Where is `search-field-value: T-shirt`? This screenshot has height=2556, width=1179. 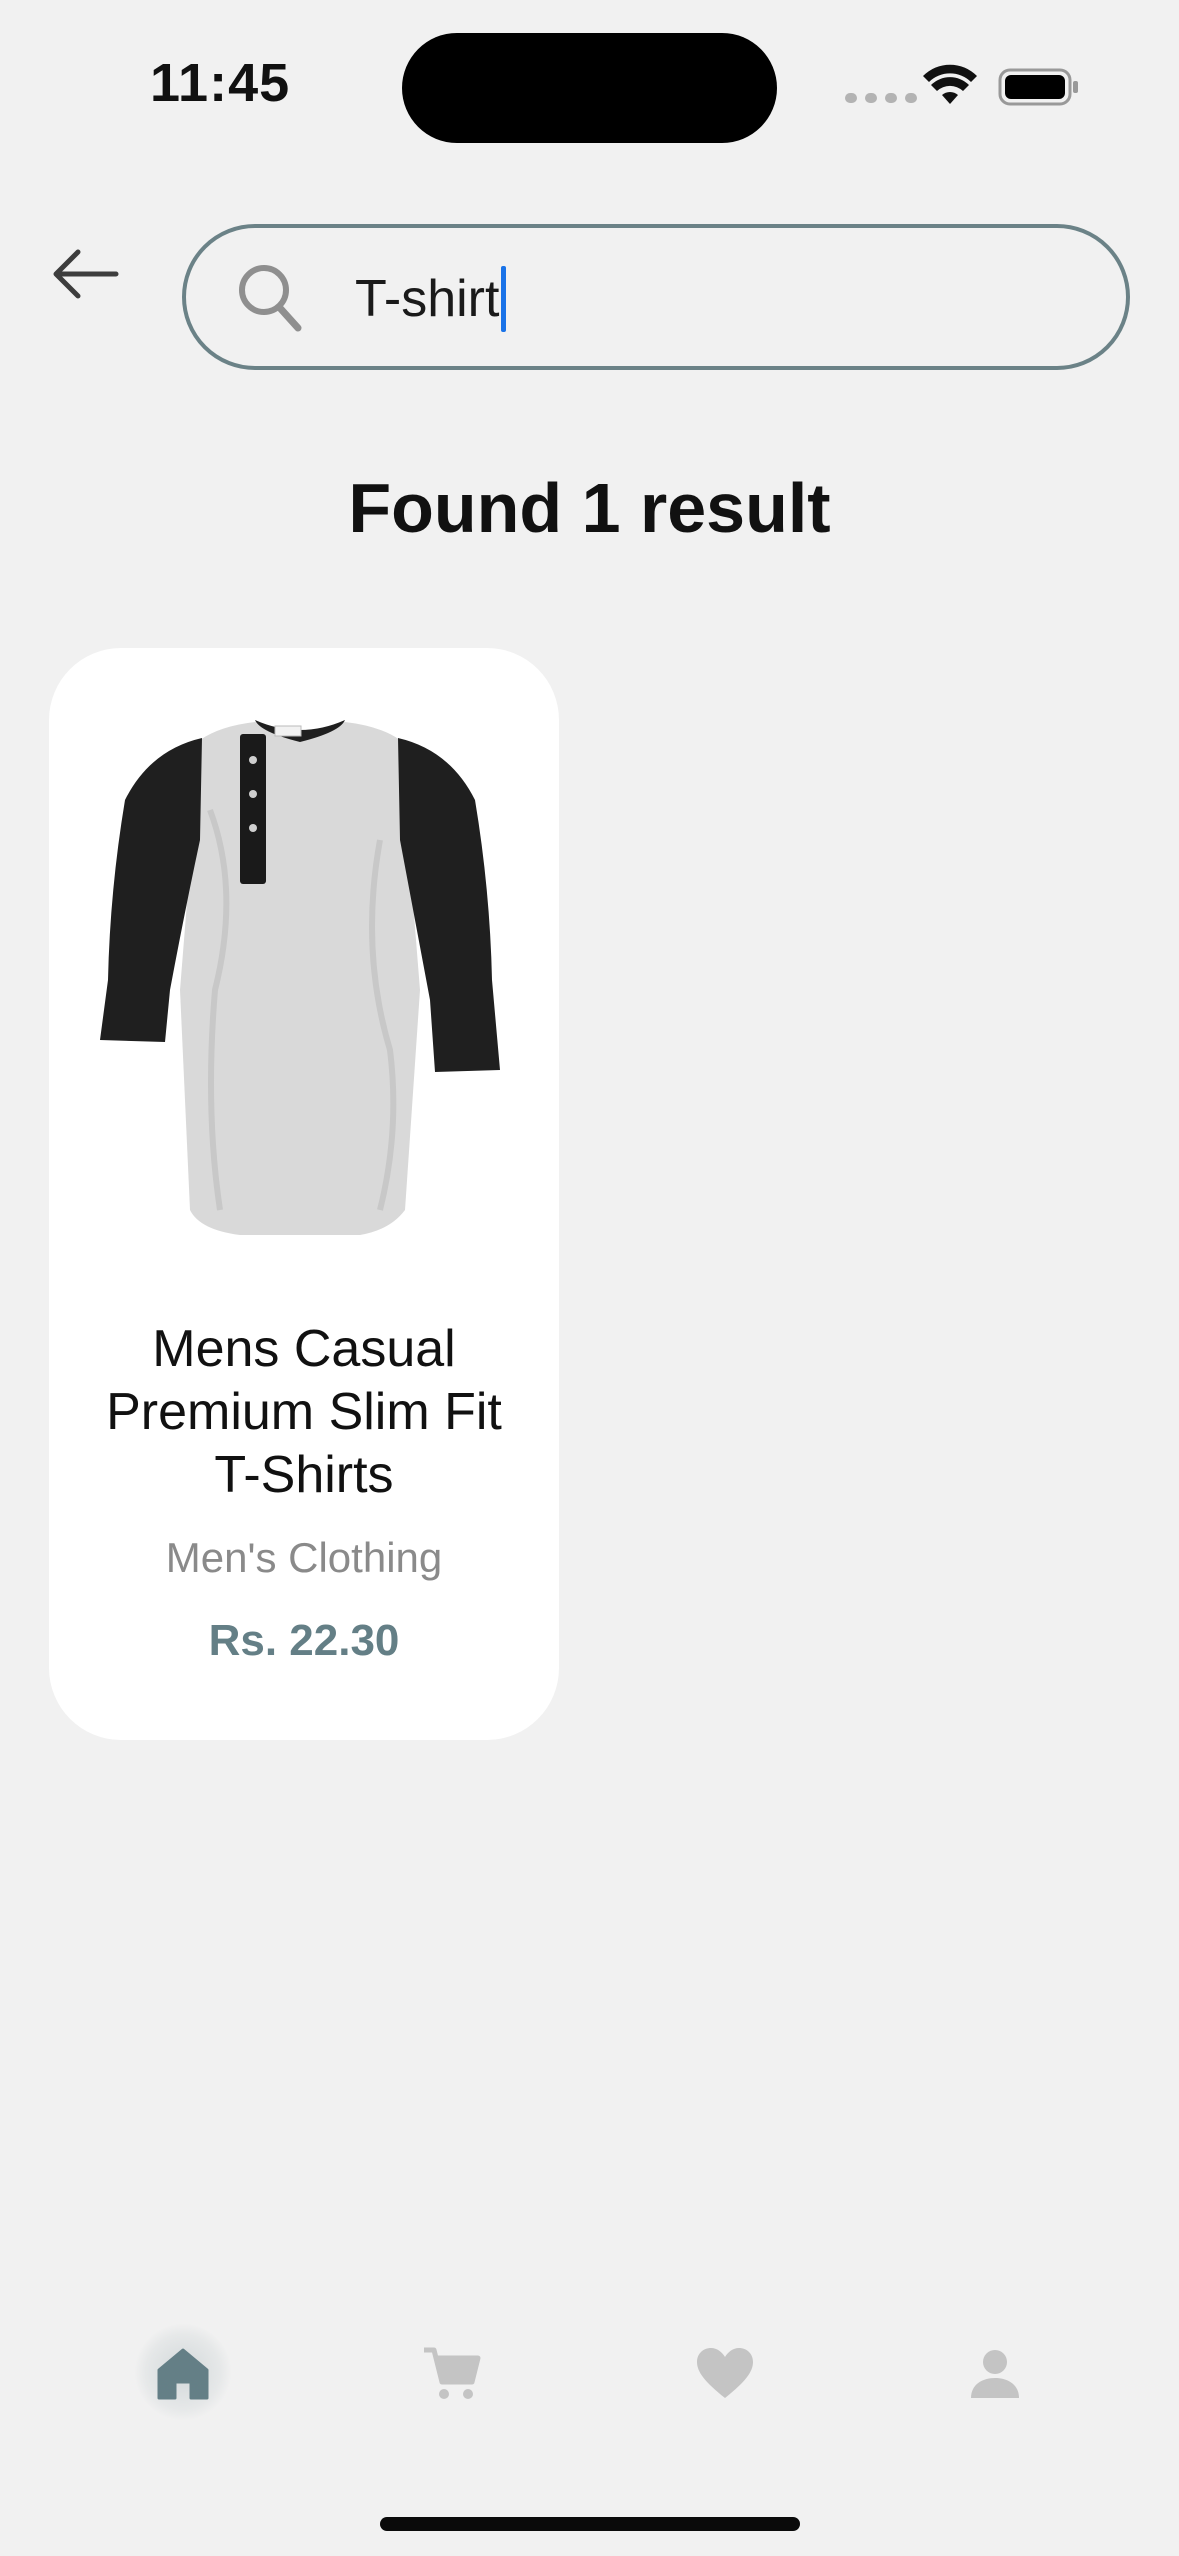
search-field-value: T-shirt is located at coordinates (431, 299).